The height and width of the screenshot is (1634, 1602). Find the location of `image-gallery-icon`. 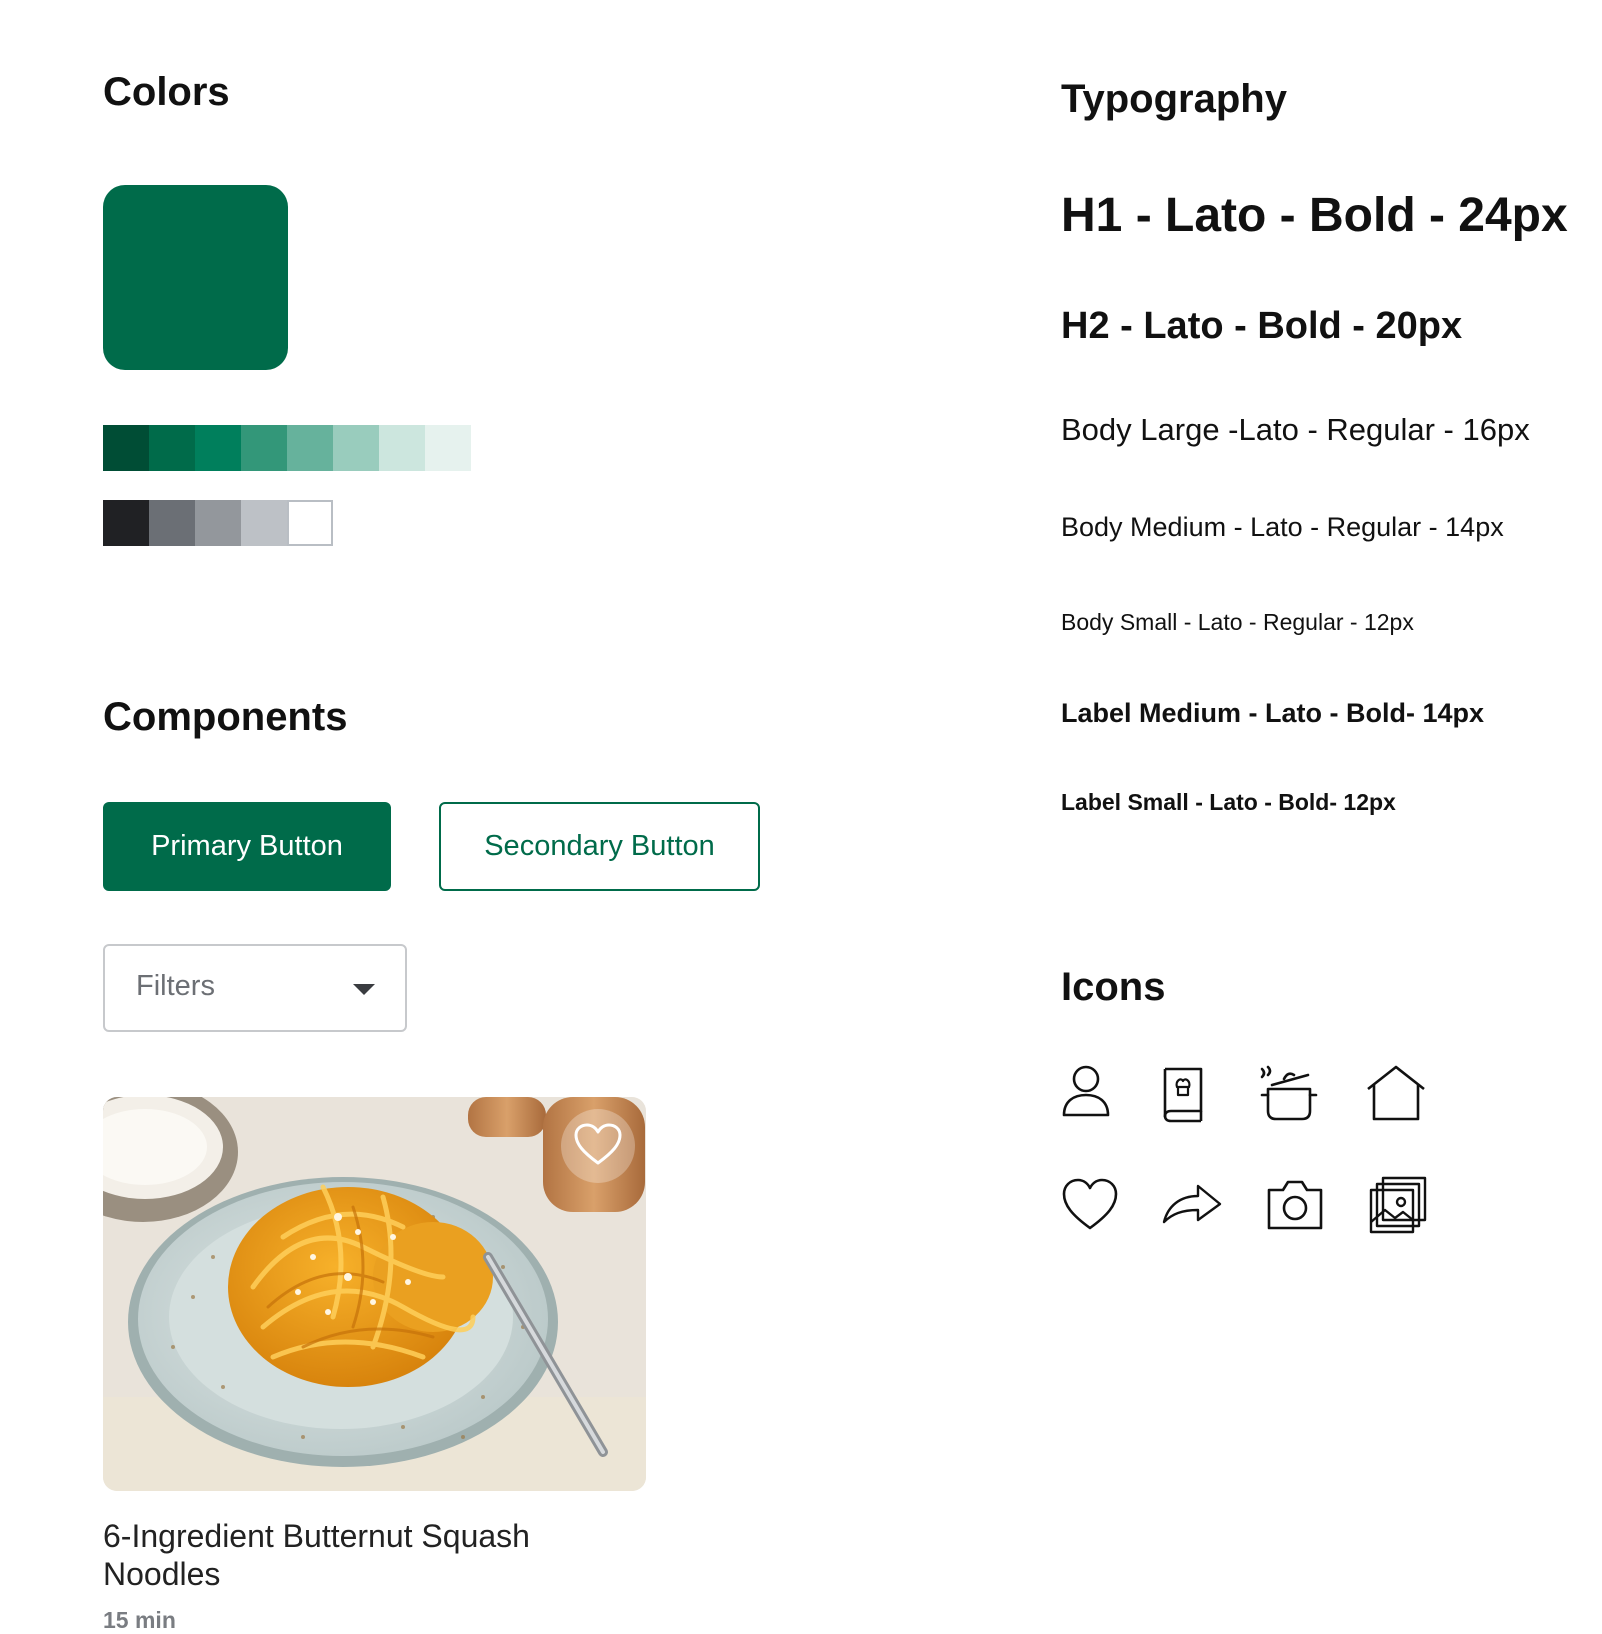

image-gallery-icon is located at coordinates (1399, 1204).